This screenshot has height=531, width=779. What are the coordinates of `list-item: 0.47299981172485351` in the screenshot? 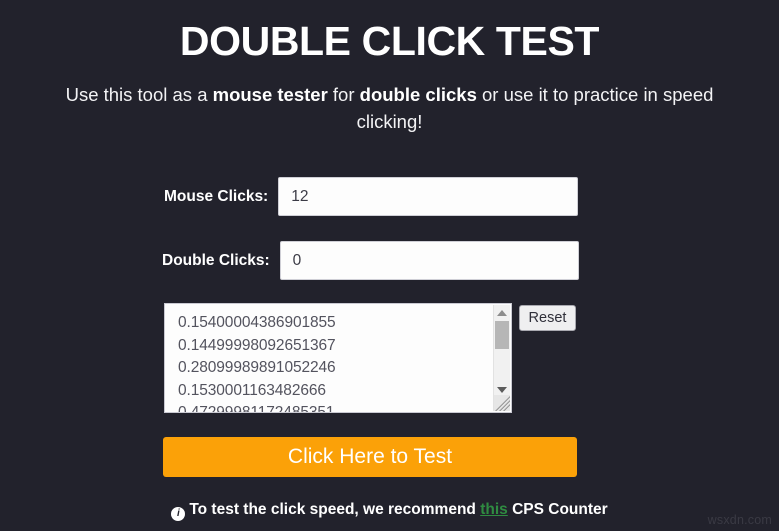 It's located at (333, 407).